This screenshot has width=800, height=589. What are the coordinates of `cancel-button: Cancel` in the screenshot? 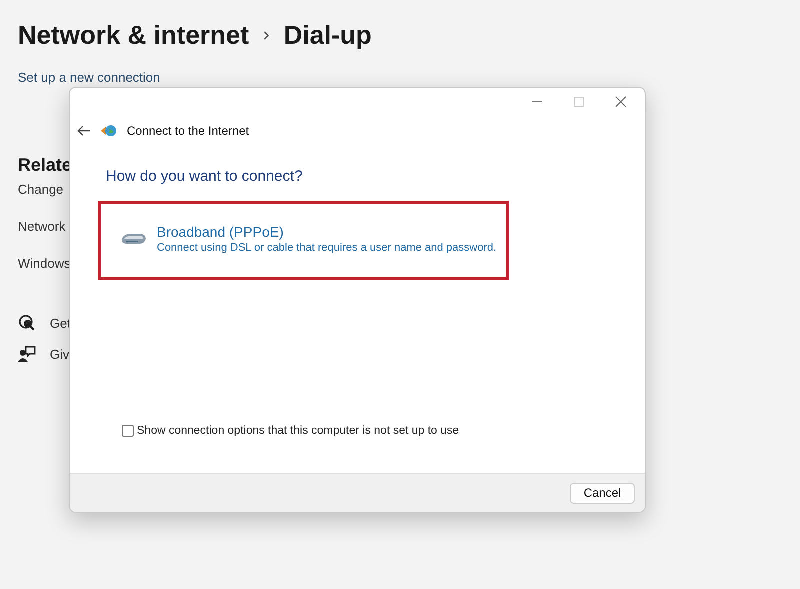 It's located at (602, 493).